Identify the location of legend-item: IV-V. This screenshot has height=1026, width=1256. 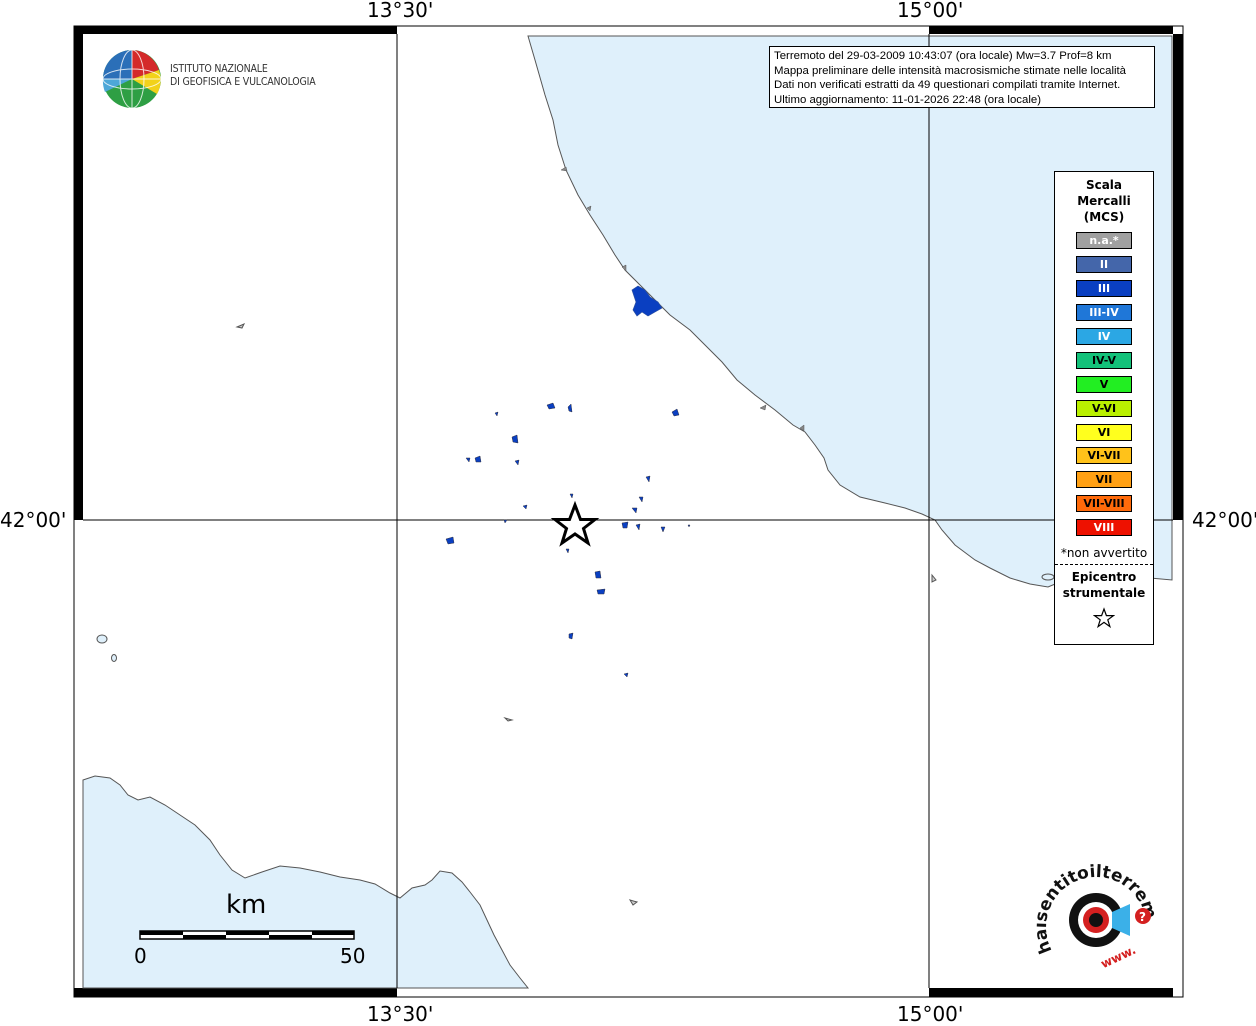
(1104, 360).